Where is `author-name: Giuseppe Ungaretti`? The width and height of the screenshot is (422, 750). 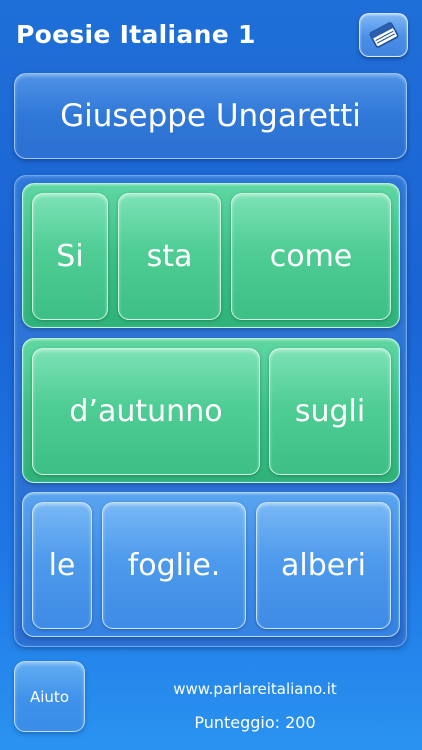
author-name: Giuseppe Ungaretti is located at coordinates (210, 116).